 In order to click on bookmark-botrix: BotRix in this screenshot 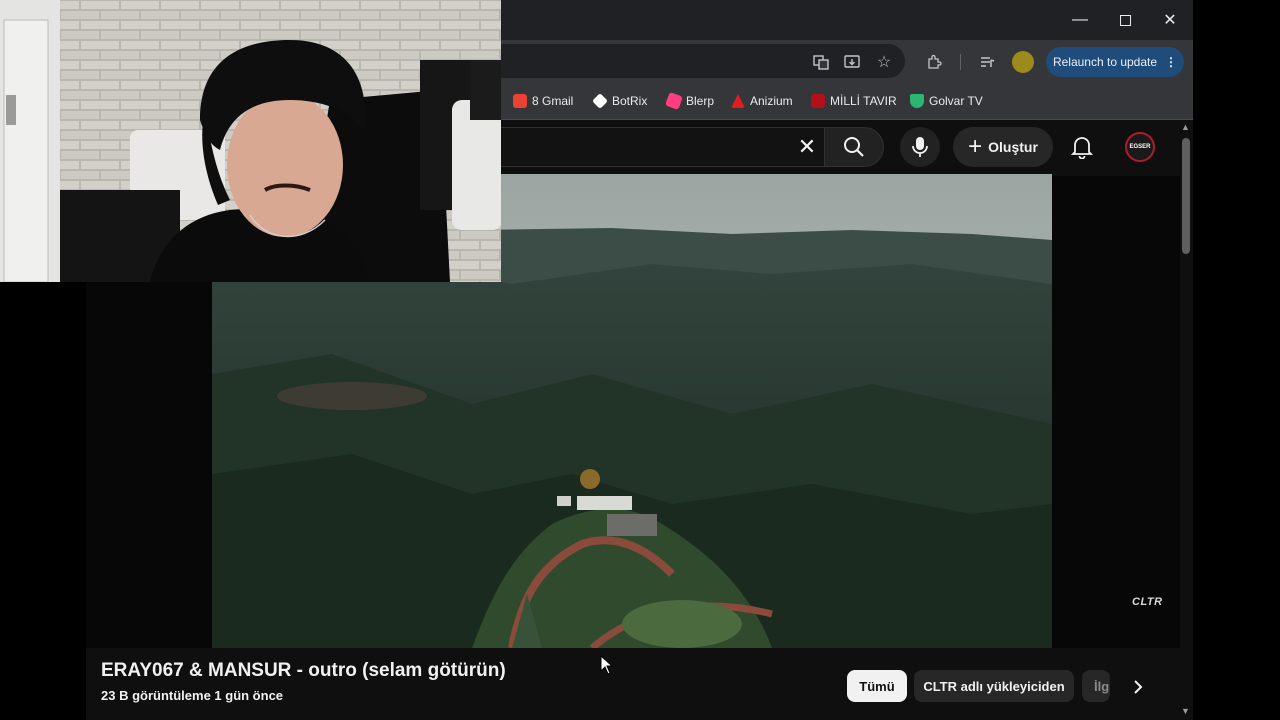, I will do `click(620, 101)`.